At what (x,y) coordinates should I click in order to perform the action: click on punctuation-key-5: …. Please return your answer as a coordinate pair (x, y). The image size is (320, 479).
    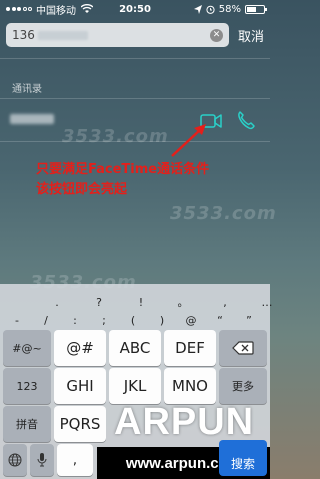
    Looking at the image, I should click on (267, 302).